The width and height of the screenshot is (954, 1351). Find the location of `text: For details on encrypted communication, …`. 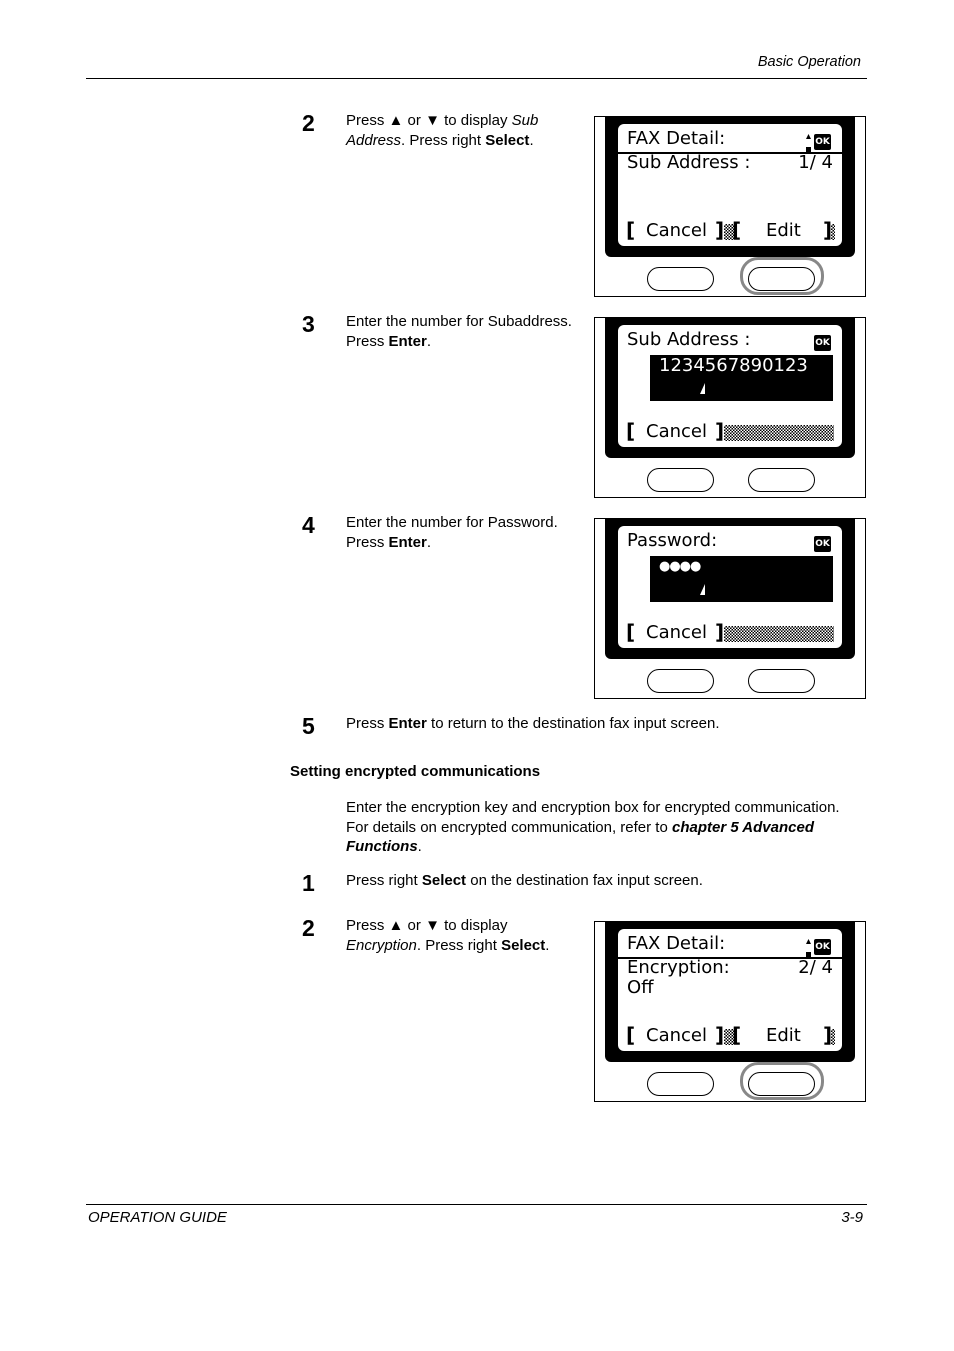

text: For details on encrypted communication, … is located at coordinates (509, 827).